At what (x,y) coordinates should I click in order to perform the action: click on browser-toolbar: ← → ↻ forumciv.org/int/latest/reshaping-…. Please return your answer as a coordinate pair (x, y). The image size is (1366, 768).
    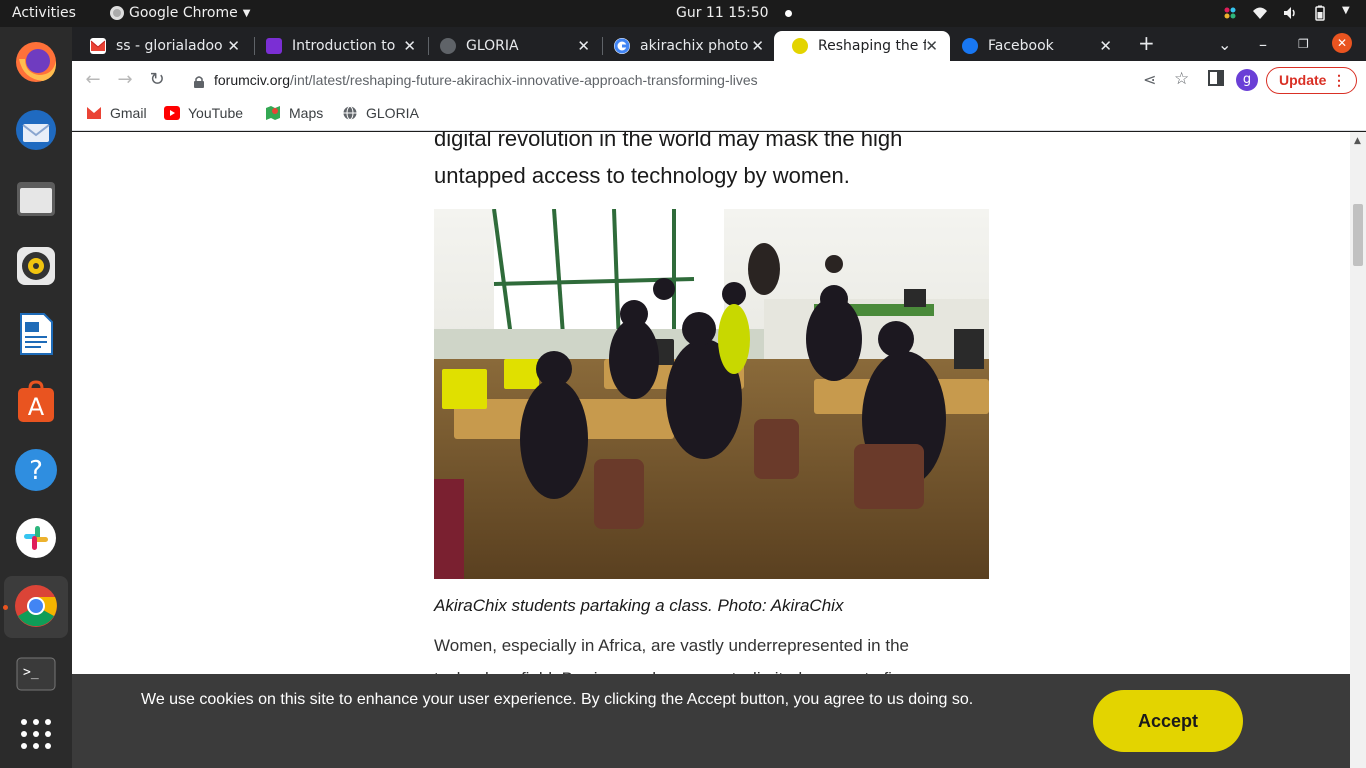
    Looking at the image, I should click on (719, 80).